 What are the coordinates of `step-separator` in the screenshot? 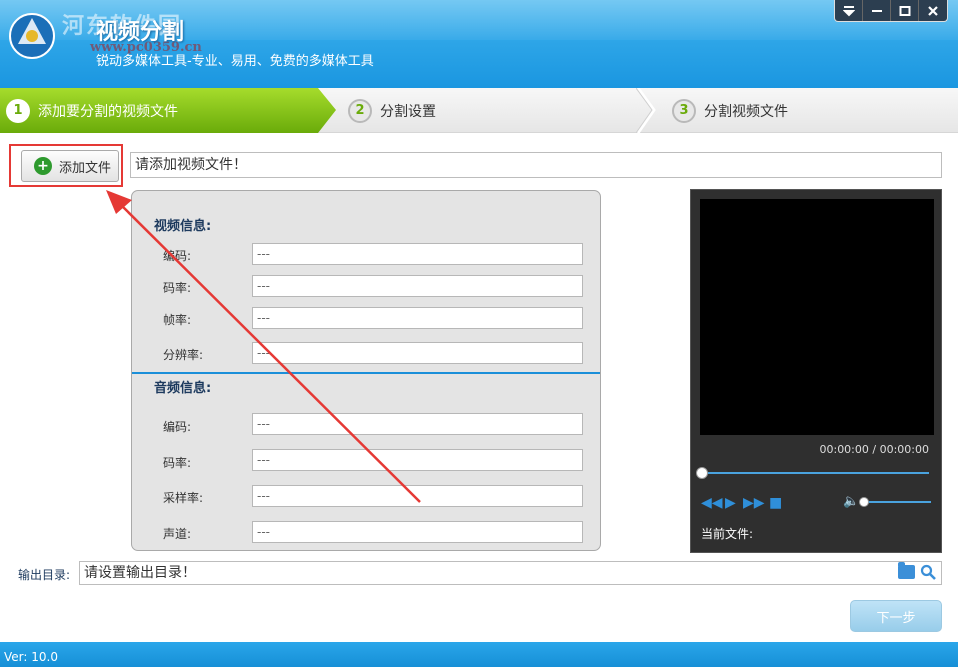 It's located at (646, 110).